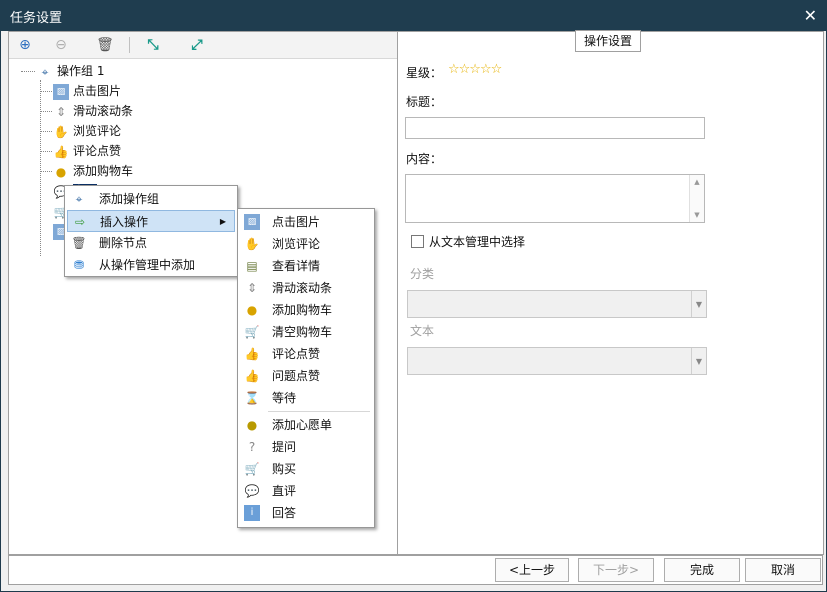  Describe the element at coordinates (97, 131) in the screenshot. I see `tree-node-label: 浏览评论` at that location.